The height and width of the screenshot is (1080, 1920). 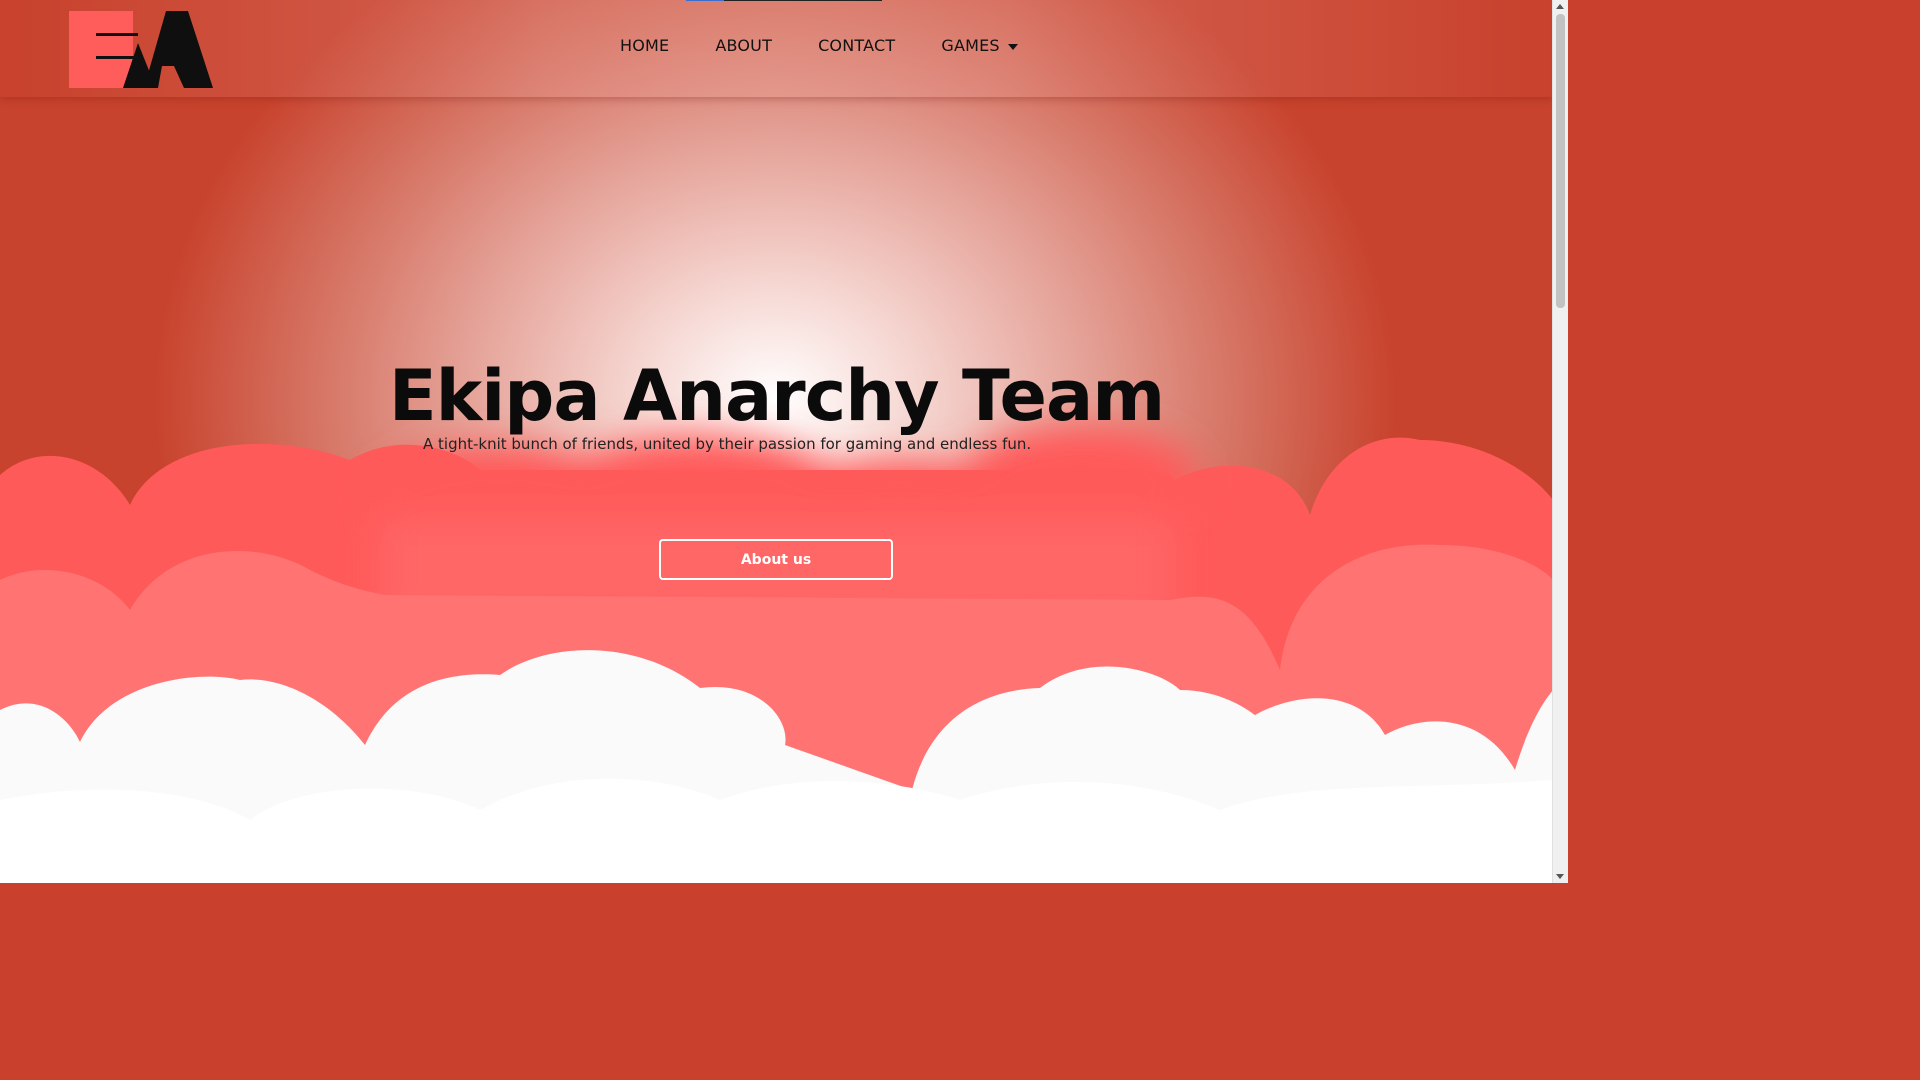 What do you see at coordinates (784, 0) in the screenshot?
I see `top-progress-line` at bounding box center [784, 0].